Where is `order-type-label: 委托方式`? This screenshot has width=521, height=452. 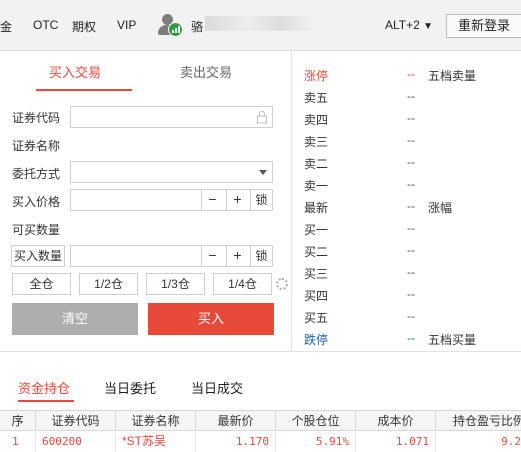 order-type-label: 委托方式 is located at coordinates (36, 174).